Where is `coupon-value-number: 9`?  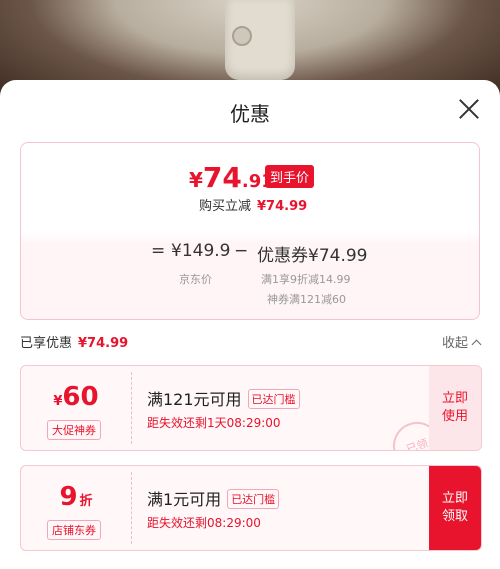
coupon-value-number: 9 is located at coordinates (68, 497).